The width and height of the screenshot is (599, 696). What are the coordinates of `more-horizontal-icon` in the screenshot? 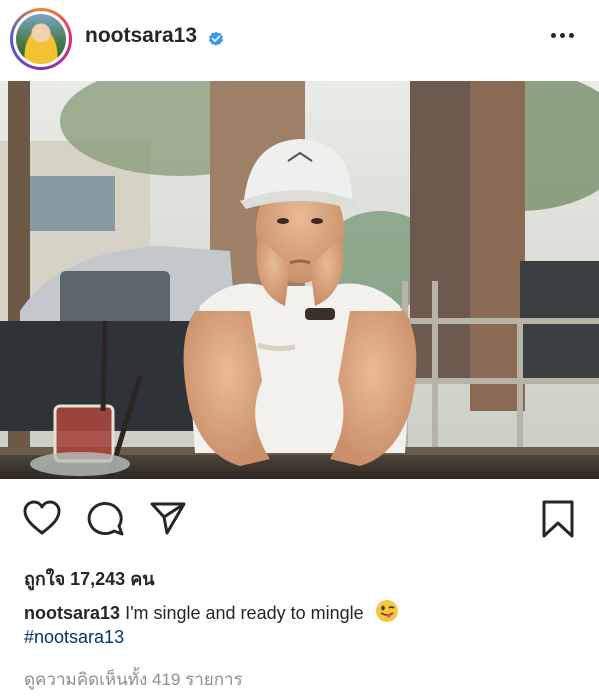 It's located at (553, 35).